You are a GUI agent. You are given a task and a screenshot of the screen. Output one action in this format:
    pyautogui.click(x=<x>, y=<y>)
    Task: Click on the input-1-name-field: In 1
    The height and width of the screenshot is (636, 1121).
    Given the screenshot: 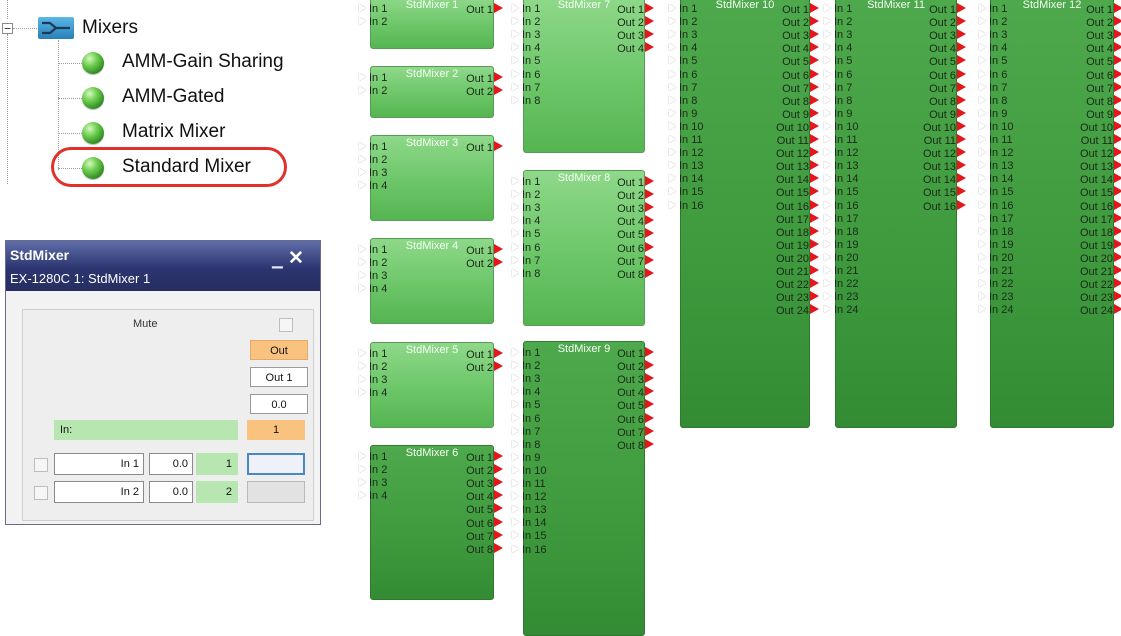 What is the action you would take?
    pyautogui.click(x=99, y=464)
    